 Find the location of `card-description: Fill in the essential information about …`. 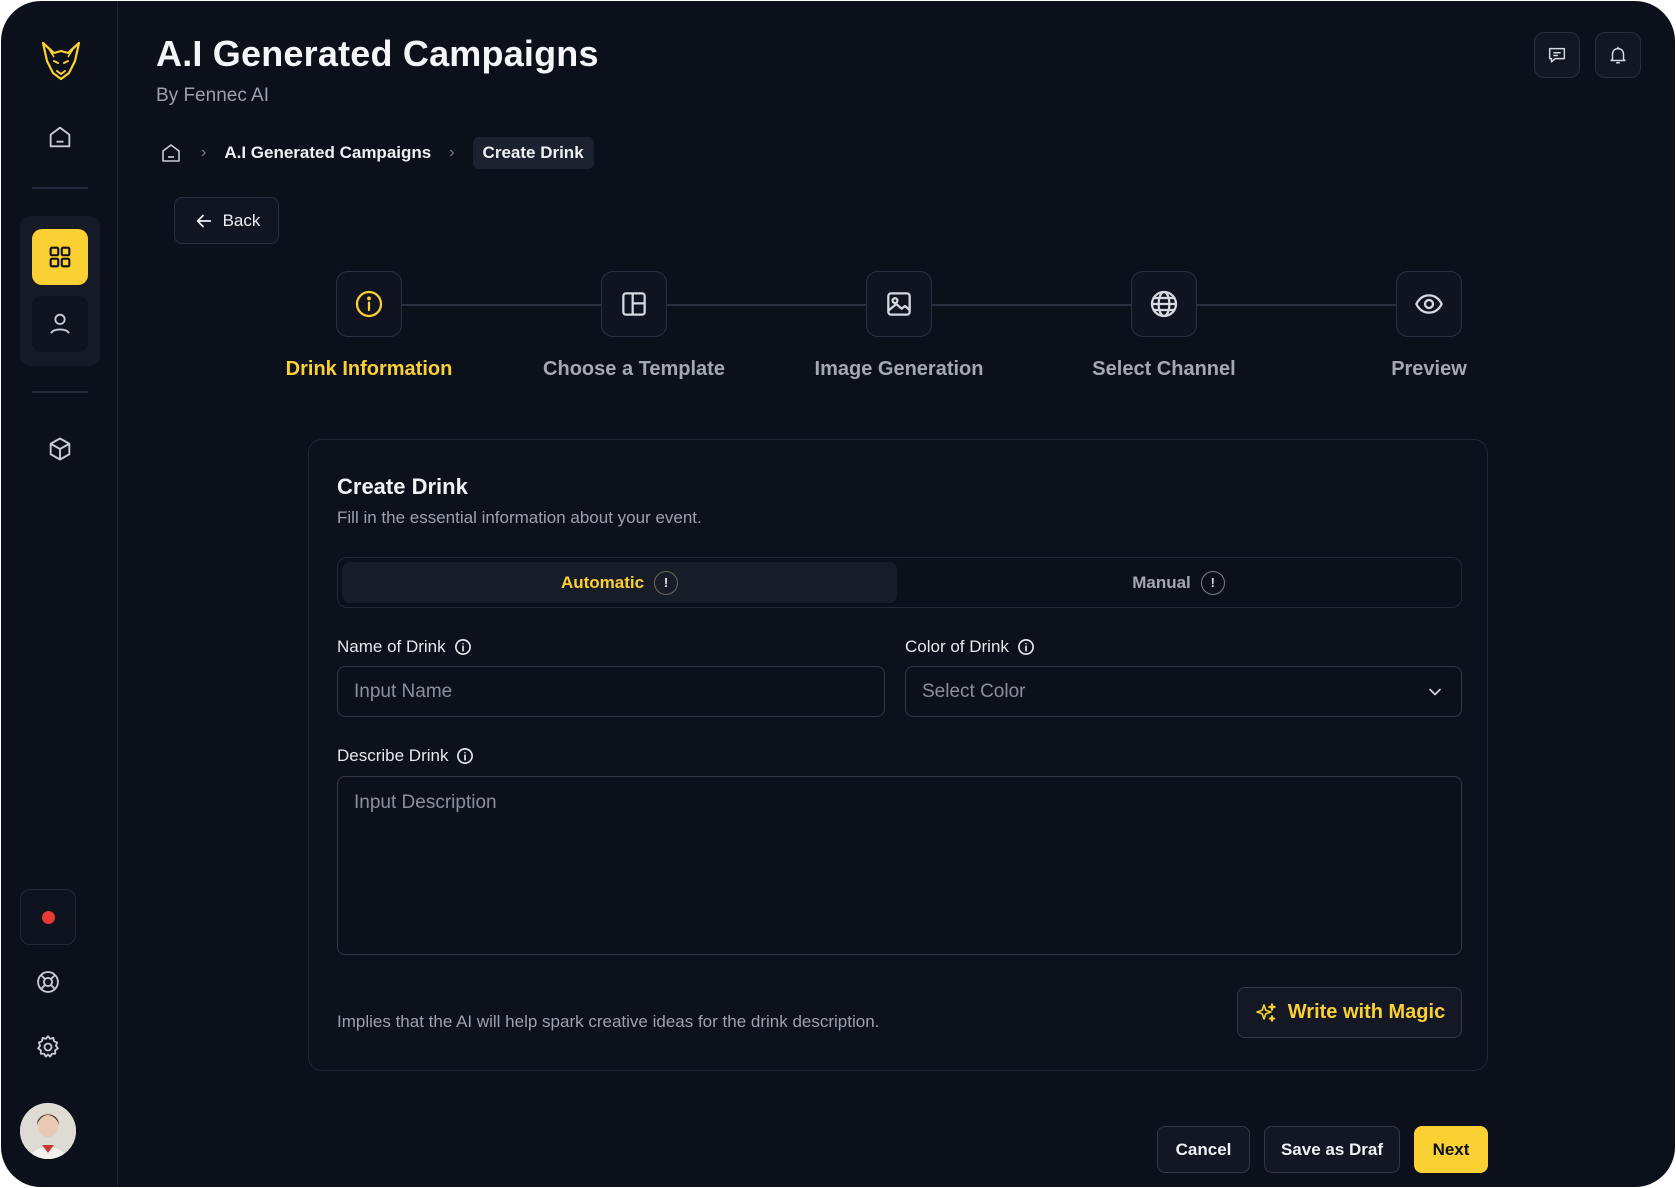

card-description: Fill in the essential information about … is located at coordinates (519, 517).